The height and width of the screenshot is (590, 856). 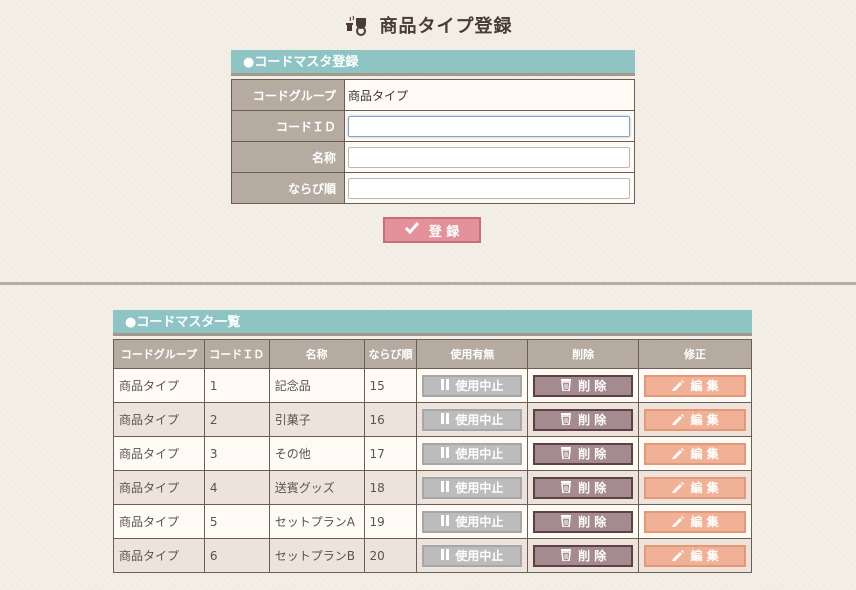 I want to click on table-row: 商品タイプ 2 引菓子 16 使用中止 削 除 編 集, so click(x=432, y=419).